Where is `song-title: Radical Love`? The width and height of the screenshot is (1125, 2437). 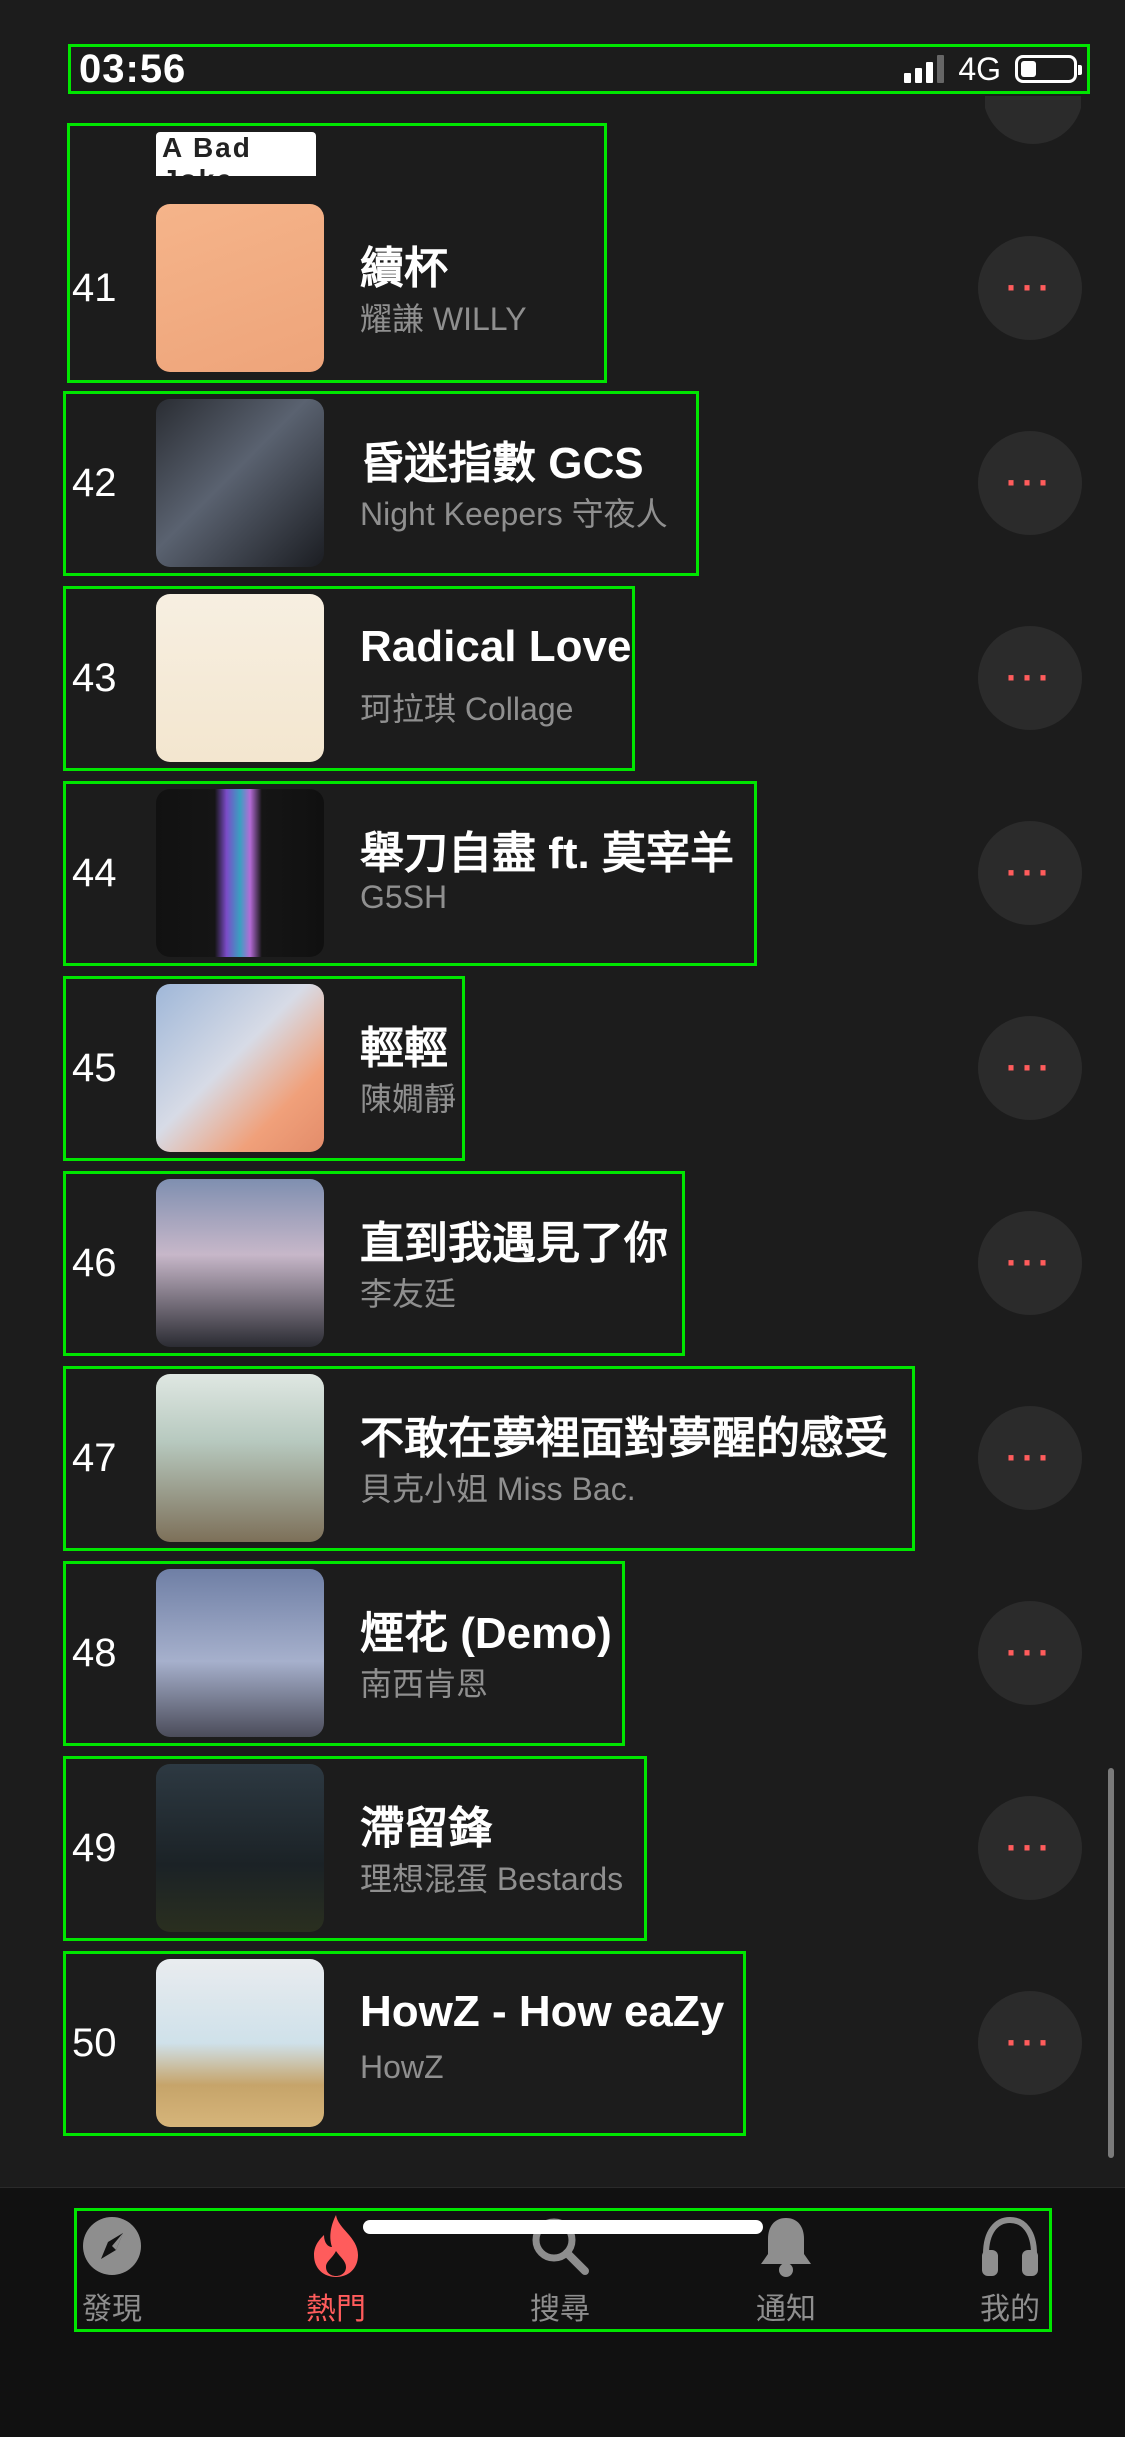 song-title: Radical Love is located at coordinates (496, 646).